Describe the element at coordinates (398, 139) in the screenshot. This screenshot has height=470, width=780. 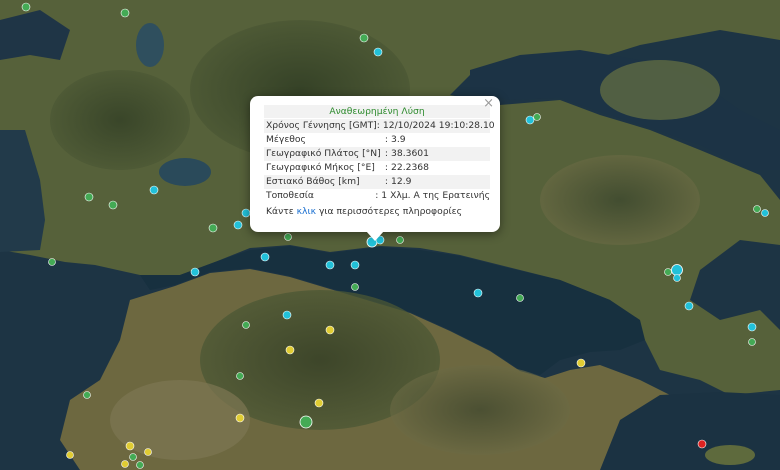
I see `info-value: 3.9` at that location.